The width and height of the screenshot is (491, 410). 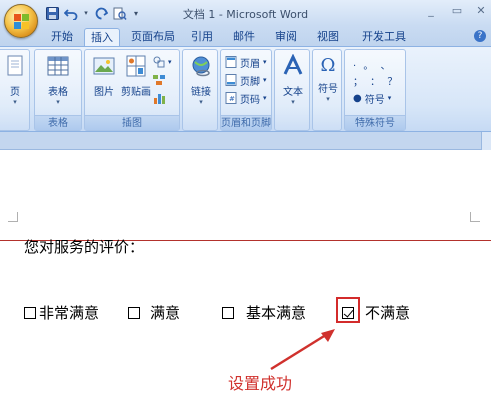 What do you see at coordinates (62, 37) in the screenshot?
I see `tab-home: 开始` at bounding box center [62, 37].